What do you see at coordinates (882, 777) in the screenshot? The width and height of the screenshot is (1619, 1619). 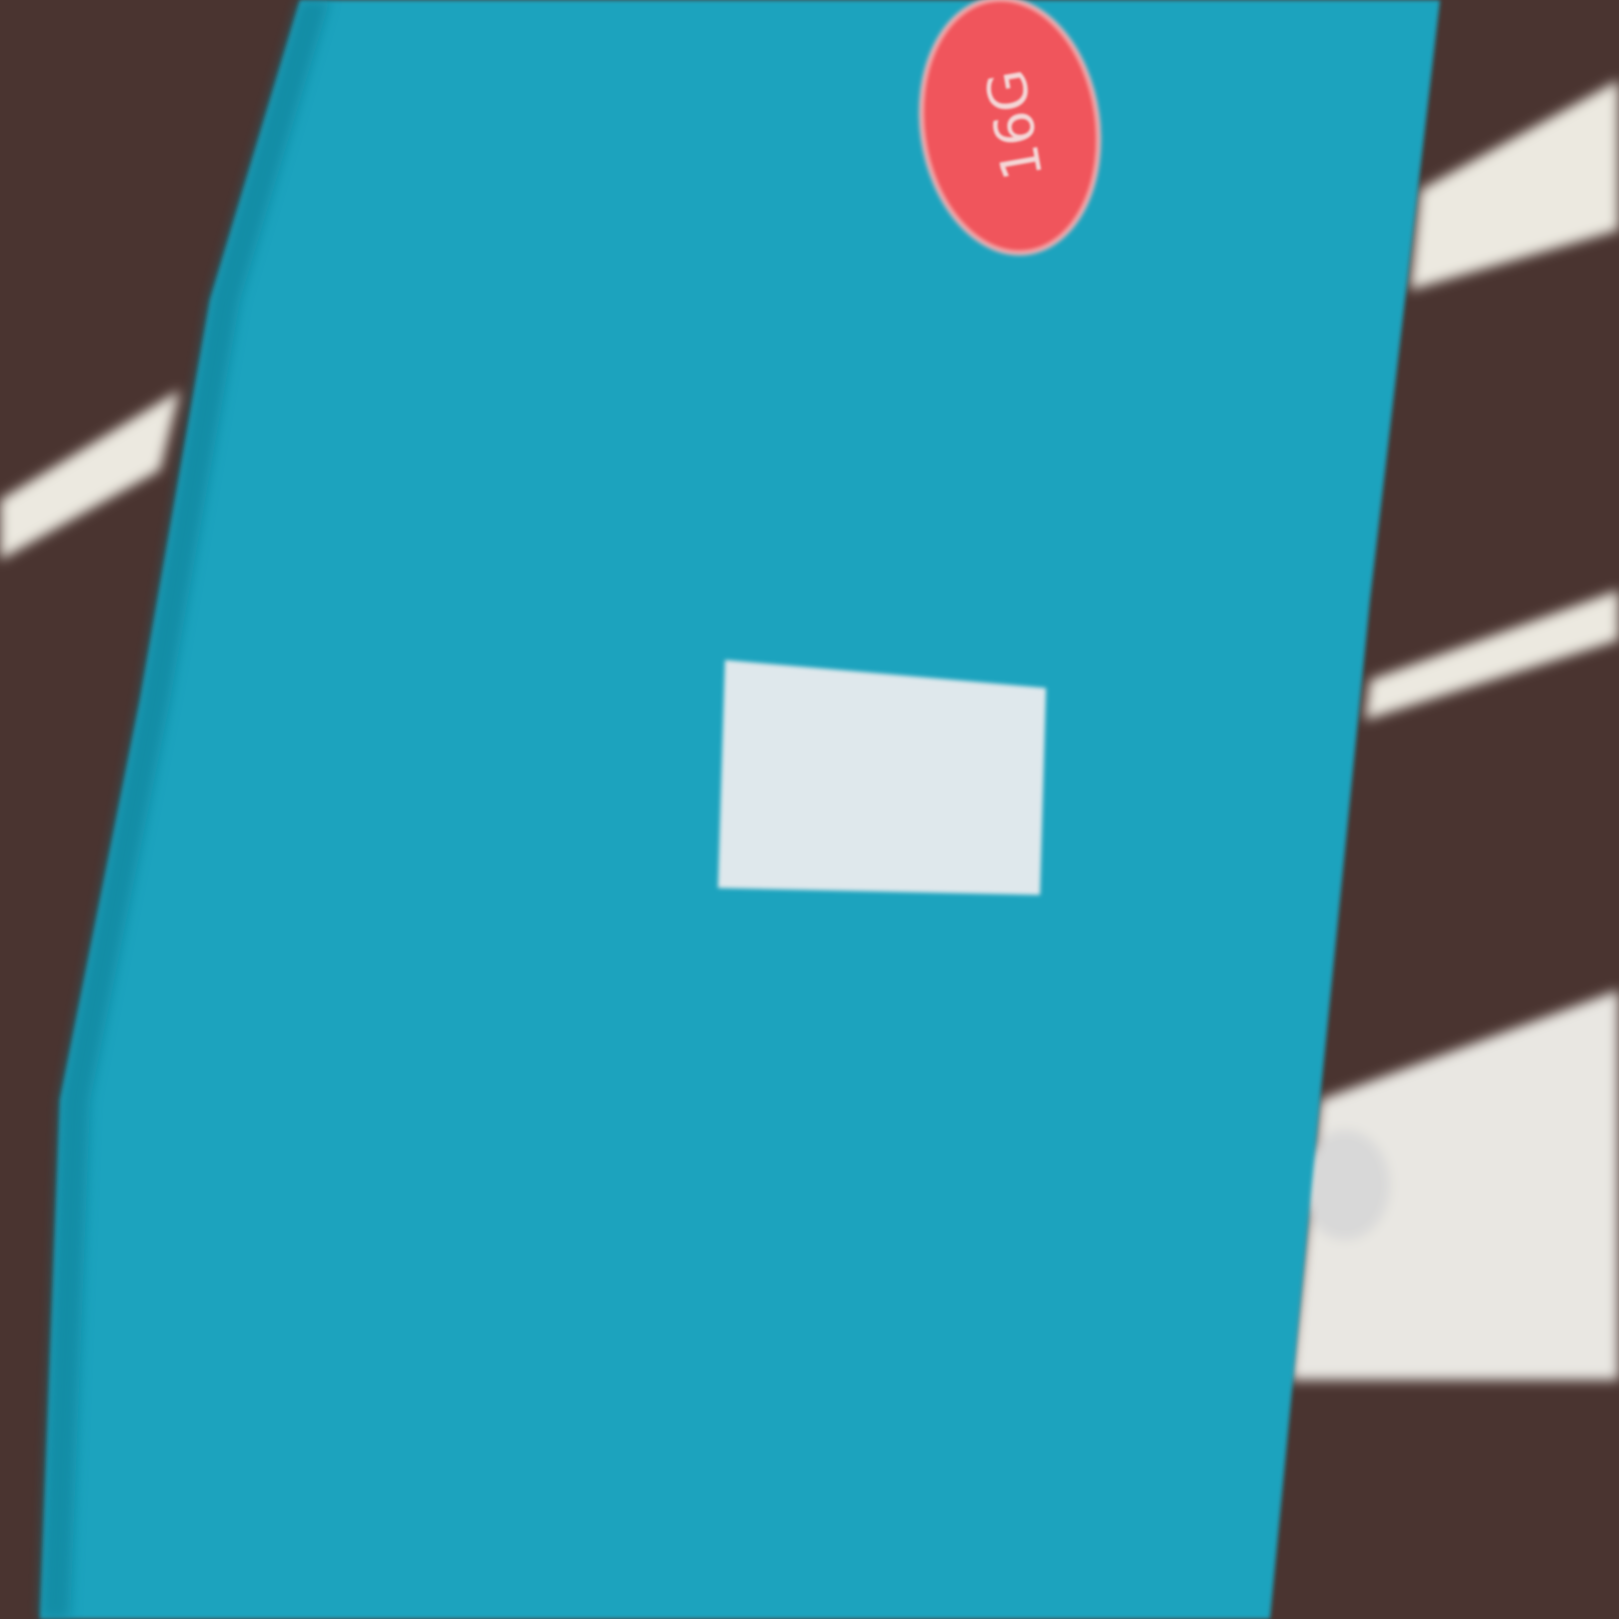 I see `white-label` at bounding box center [882, 777].